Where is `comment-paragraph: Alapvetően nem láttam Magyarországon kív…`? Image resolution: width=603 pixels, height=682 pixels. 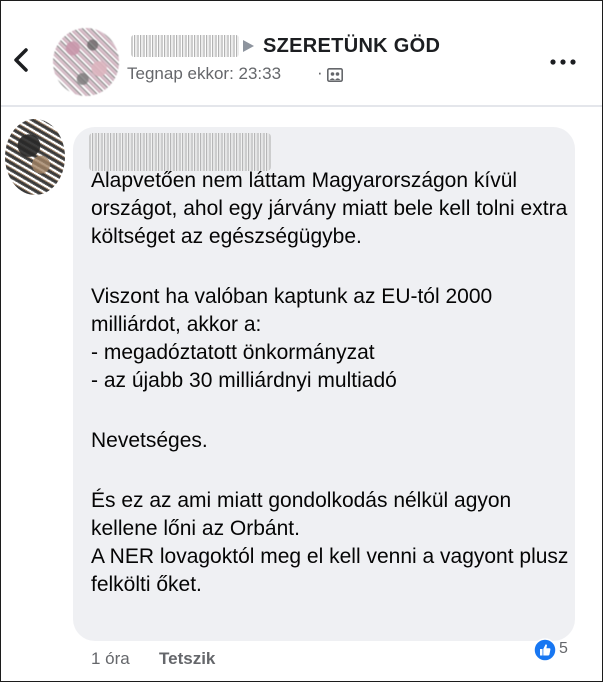 comment-paragraph: Alapvetően nem láttam Magyarországon kív… is located at coordinates (329, 208).